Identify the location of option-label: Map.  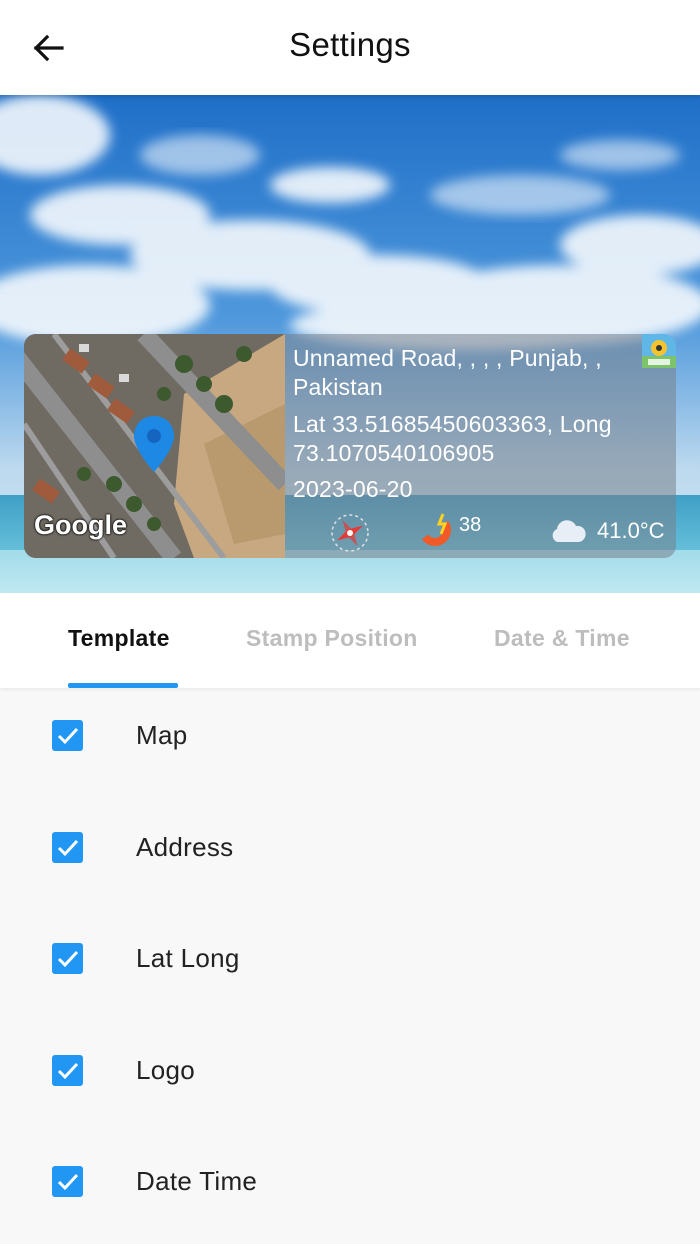
(162, 735).